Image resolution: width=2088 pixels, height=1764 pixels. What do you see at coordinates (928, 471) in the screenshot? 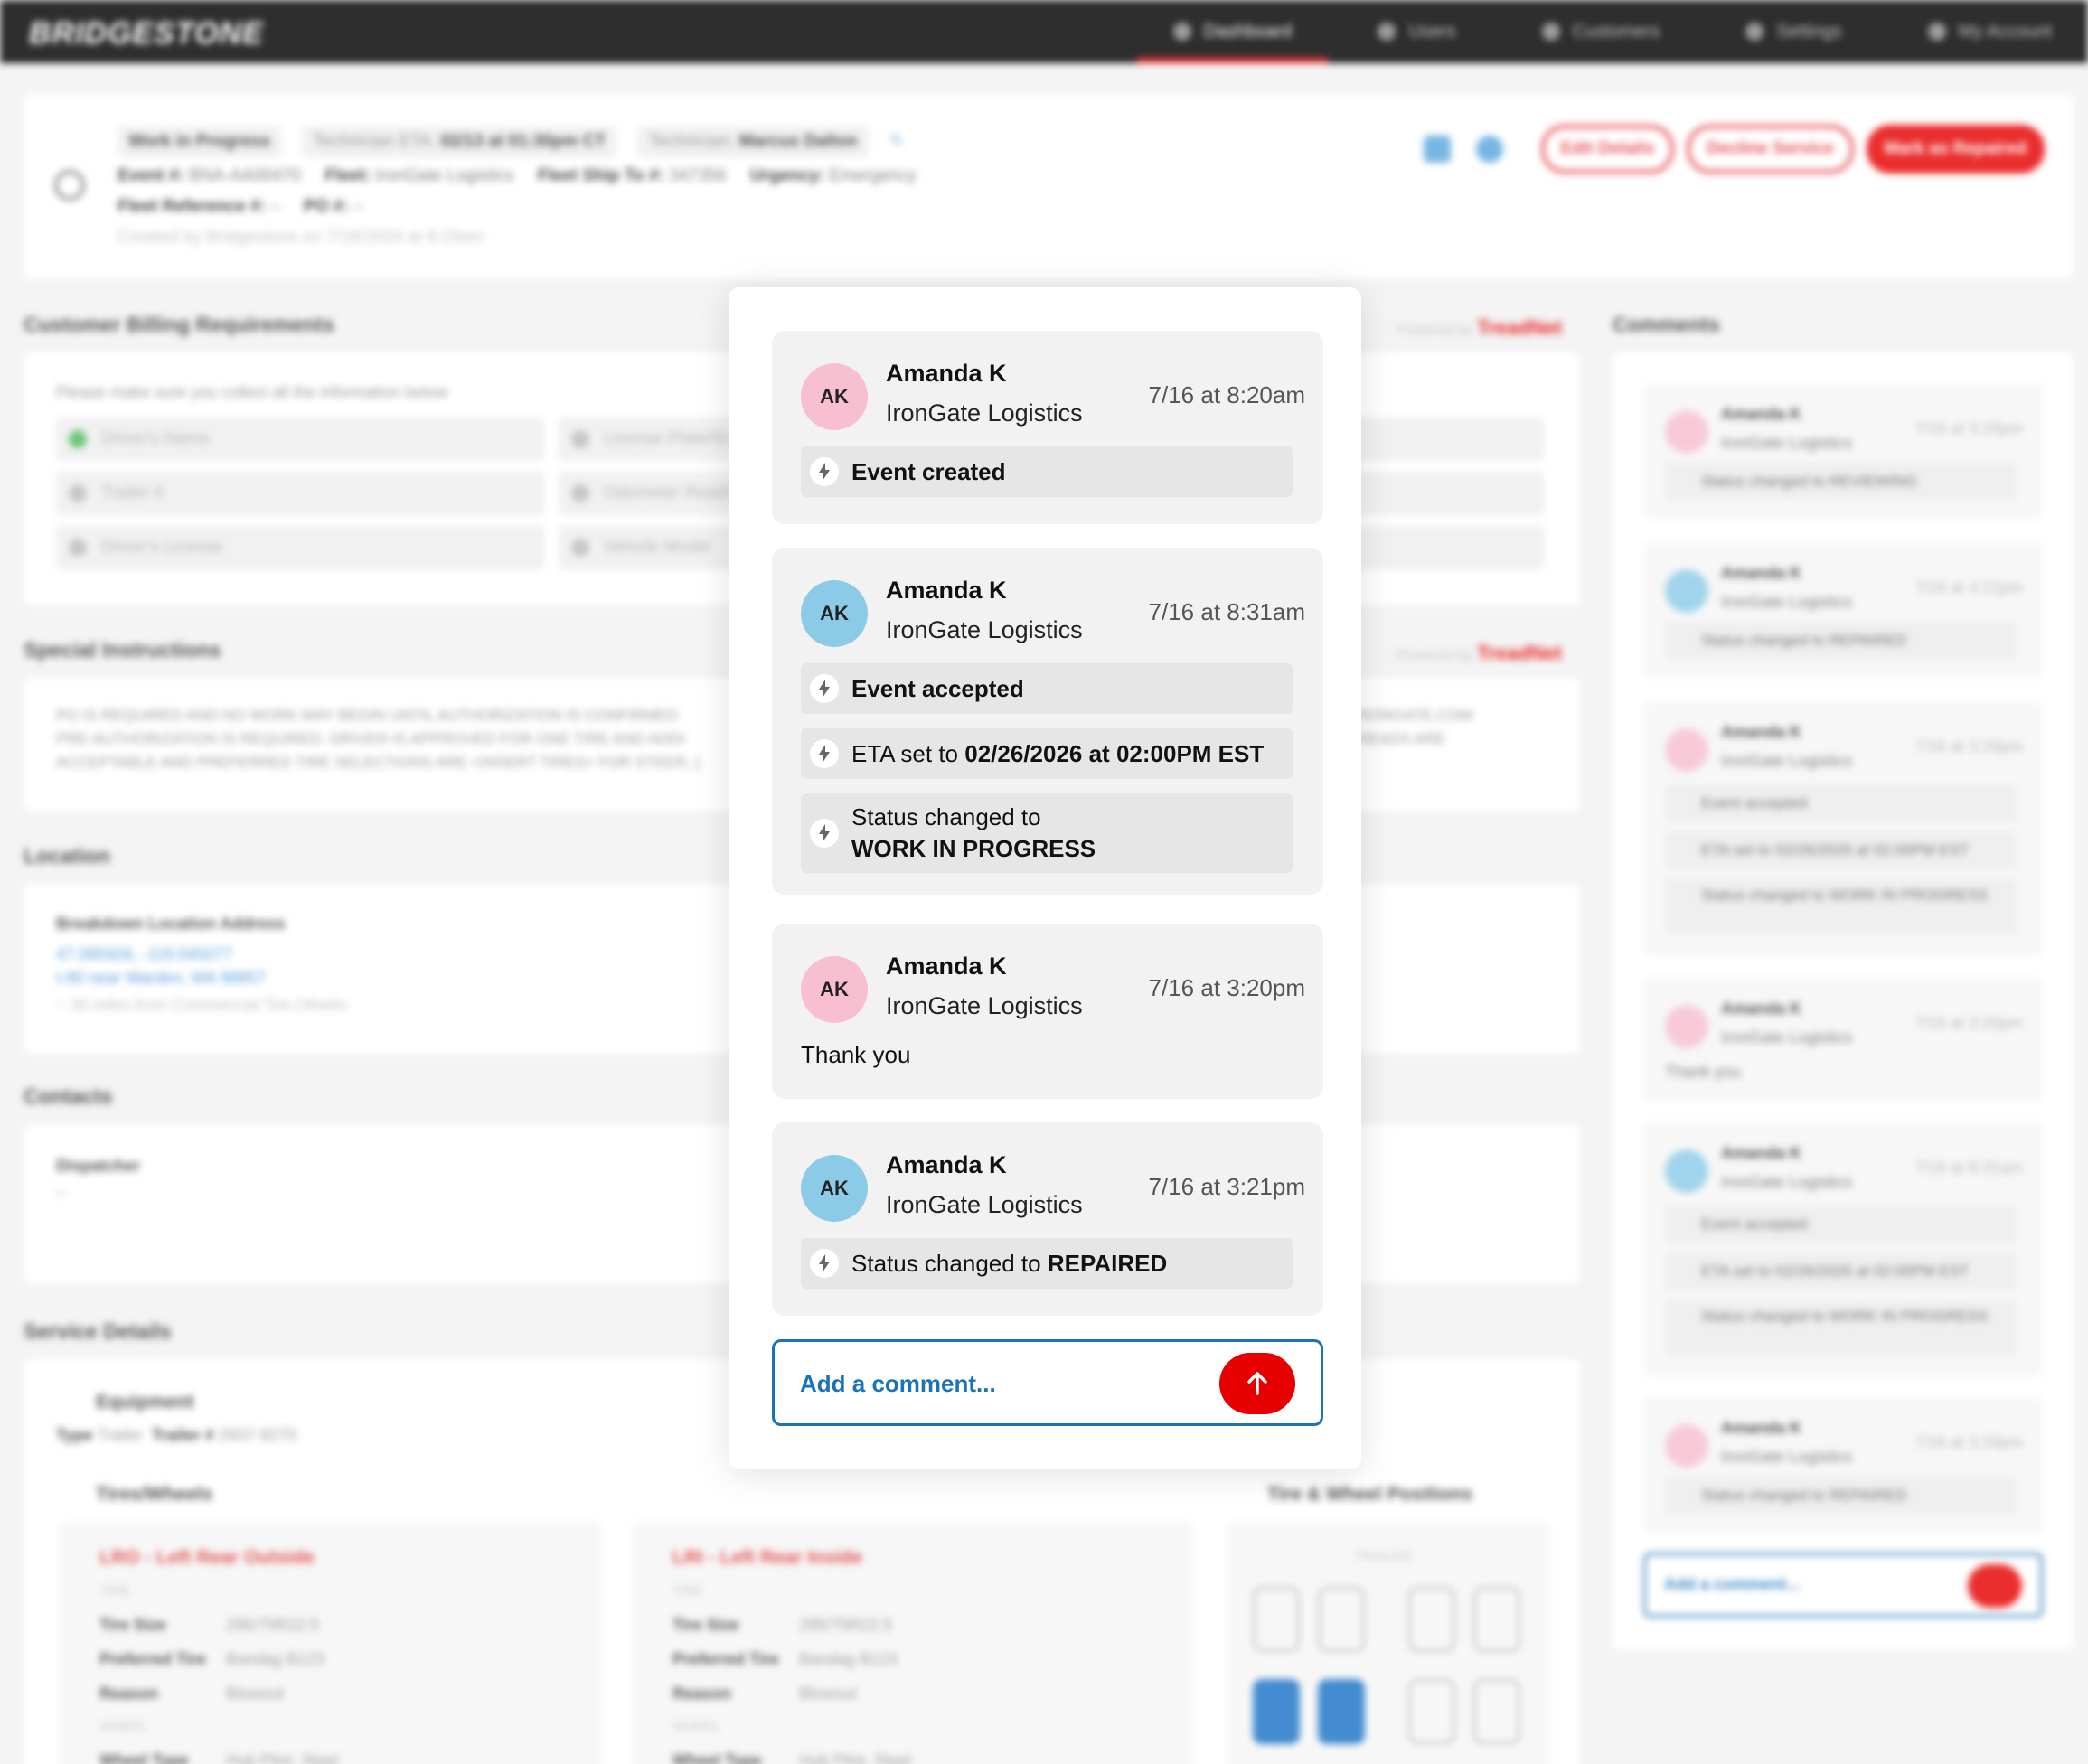
I see `event-text: Event created` at bounding box center [928, 471].